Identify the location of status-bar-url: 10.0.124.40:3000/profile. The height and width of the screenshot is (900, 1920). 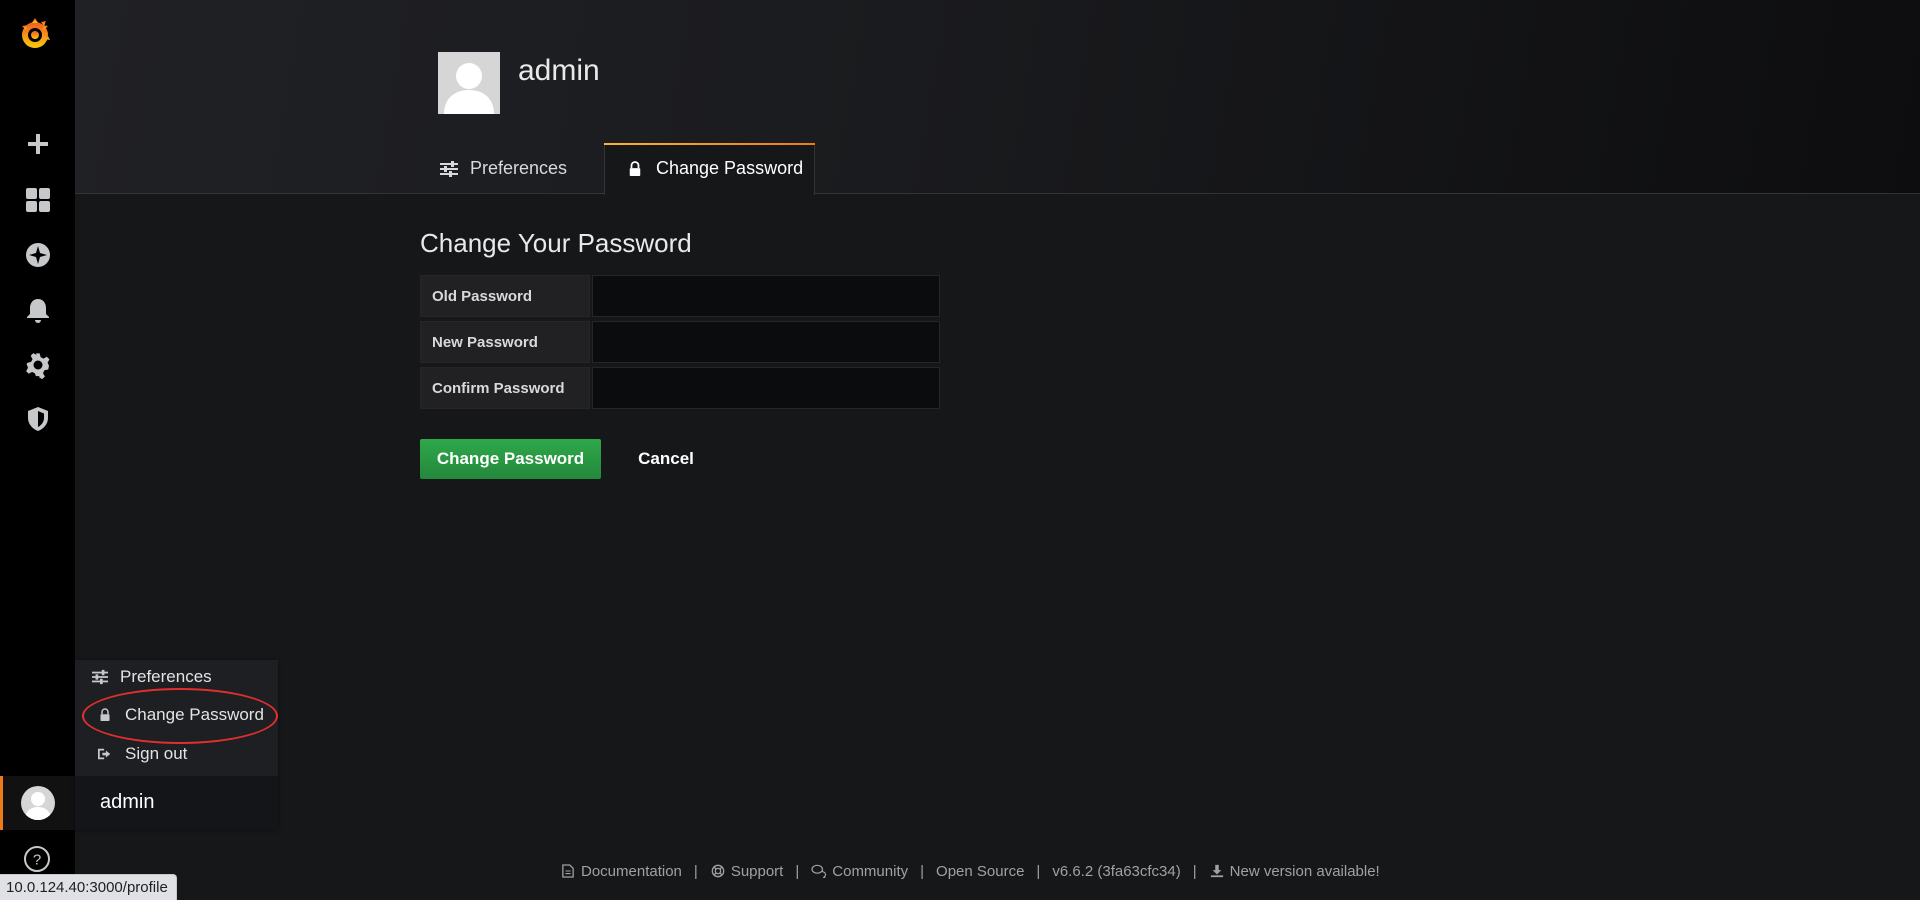
(88, 887).